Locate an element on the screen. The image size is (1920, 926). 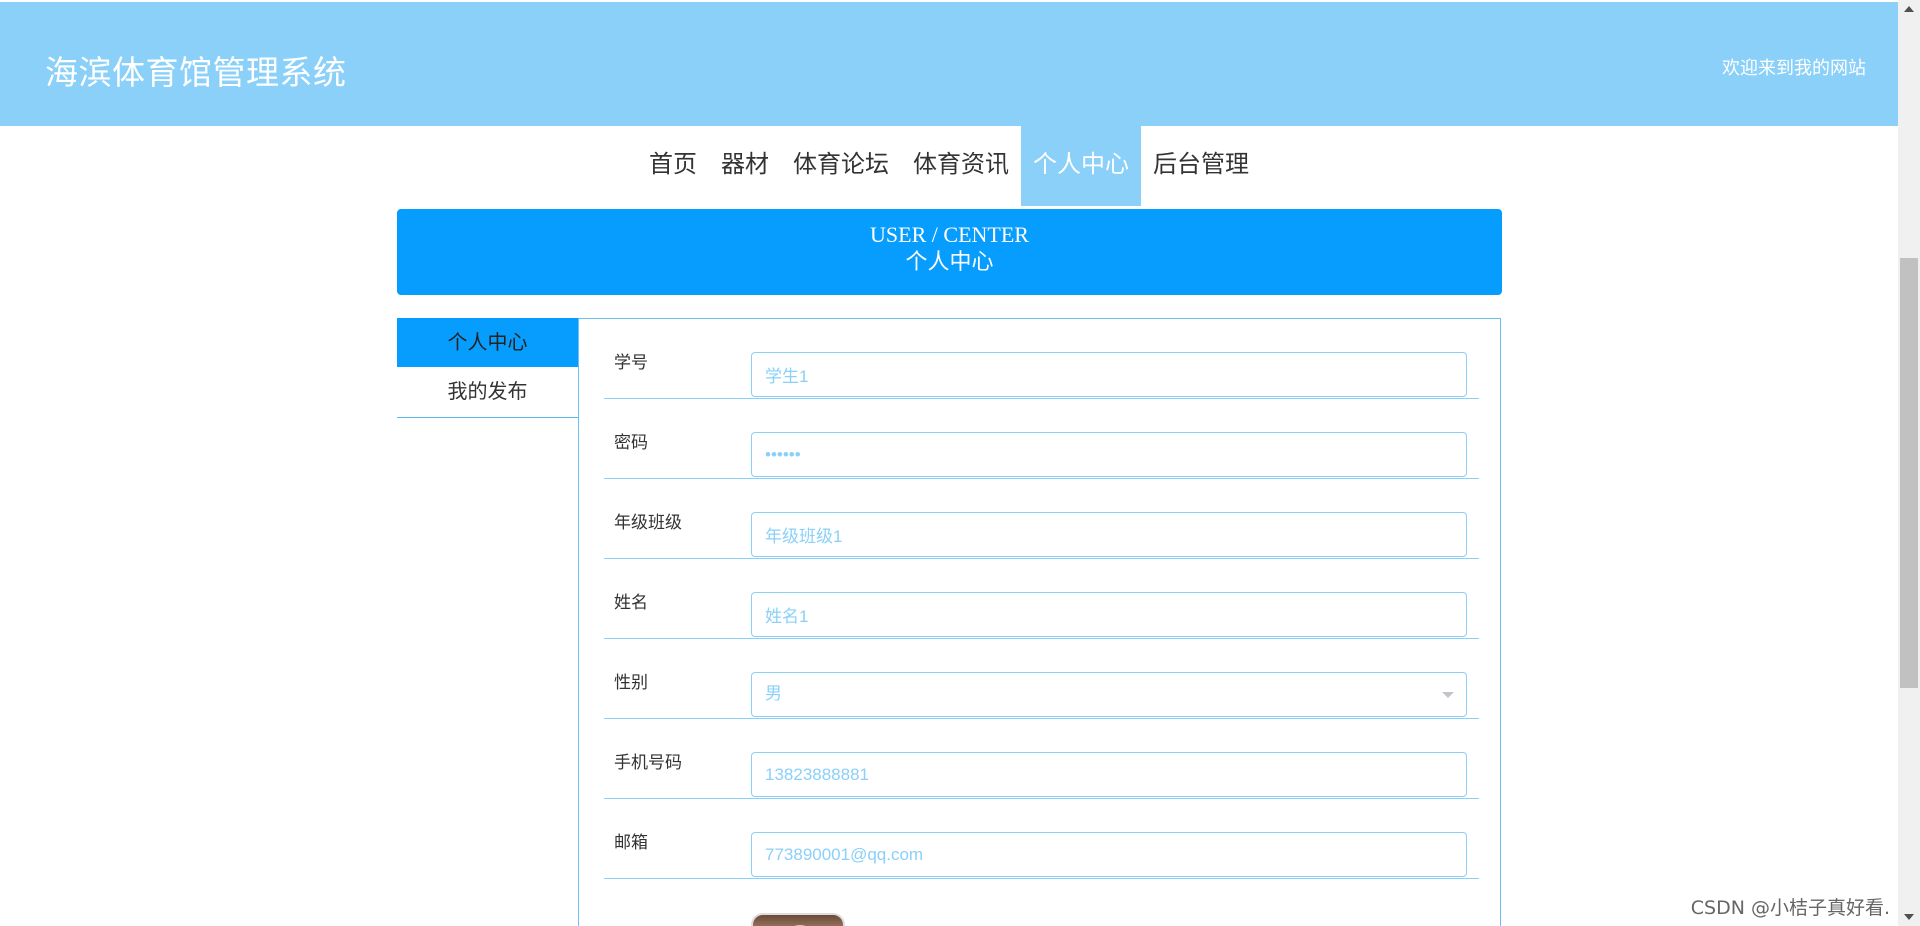
nav-item-news: 体育资讯 is located at coordinates (961, 166).